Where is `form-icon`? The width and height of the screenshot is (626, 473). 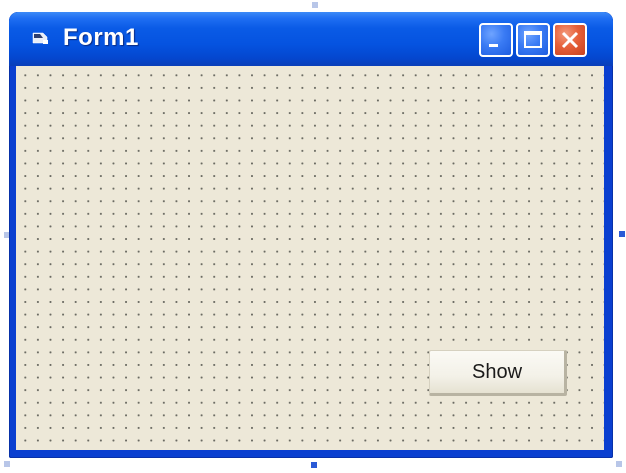
form-icon is located at coordinates (40, 38).